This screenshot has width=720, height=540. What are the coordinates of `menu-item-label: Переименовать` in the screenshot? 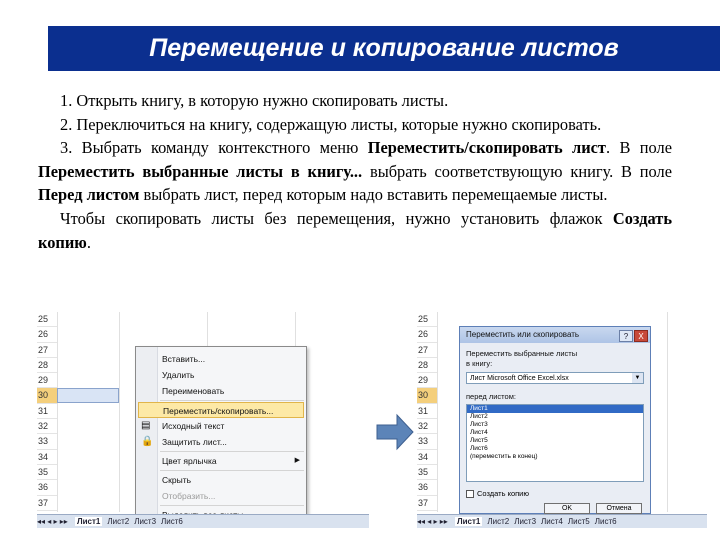 It's located at (193, 391).